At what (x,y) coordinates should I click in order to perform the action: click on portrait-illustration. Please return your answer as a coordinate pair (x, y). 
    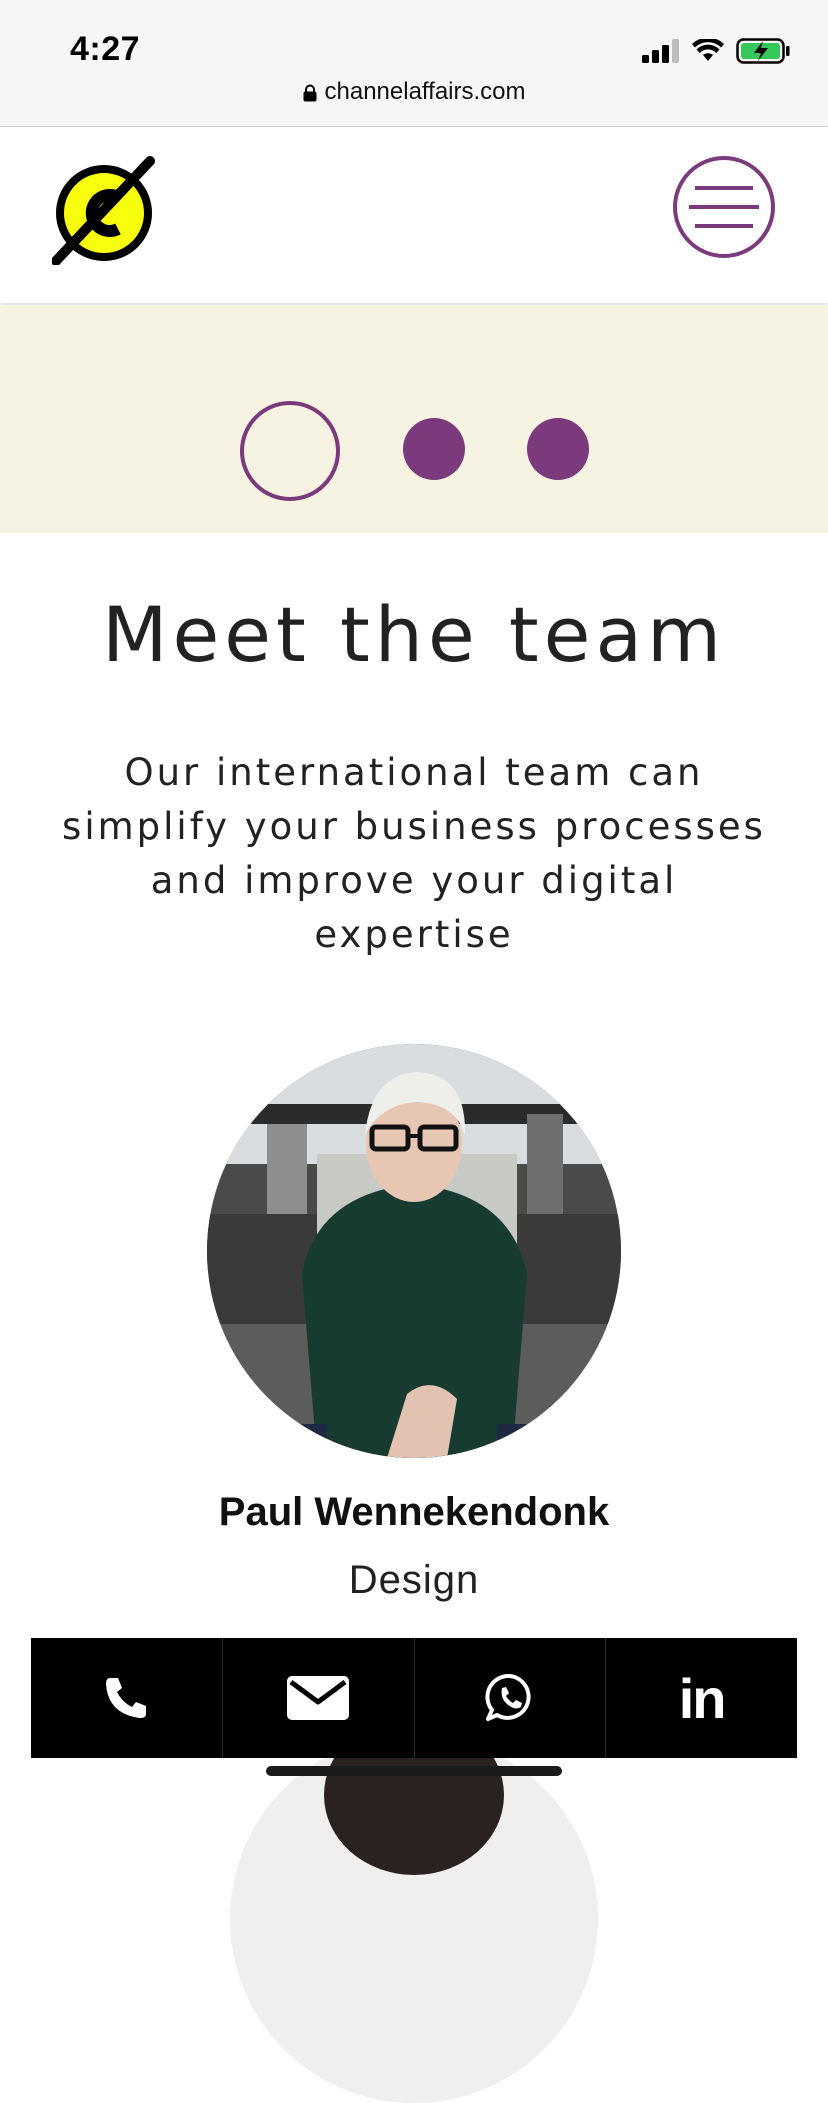
    Looking at the image, I should click on (414, 1251).